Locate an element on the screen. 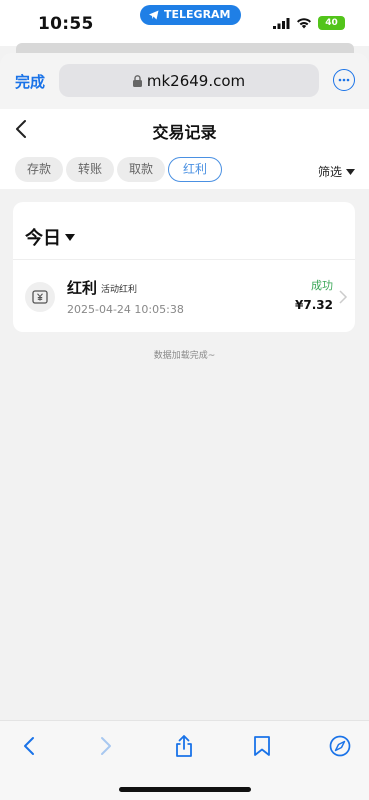 This screenshot has height=800, width=369. transaction-amount: ¥7.32 is located at coordinates (314, 305).